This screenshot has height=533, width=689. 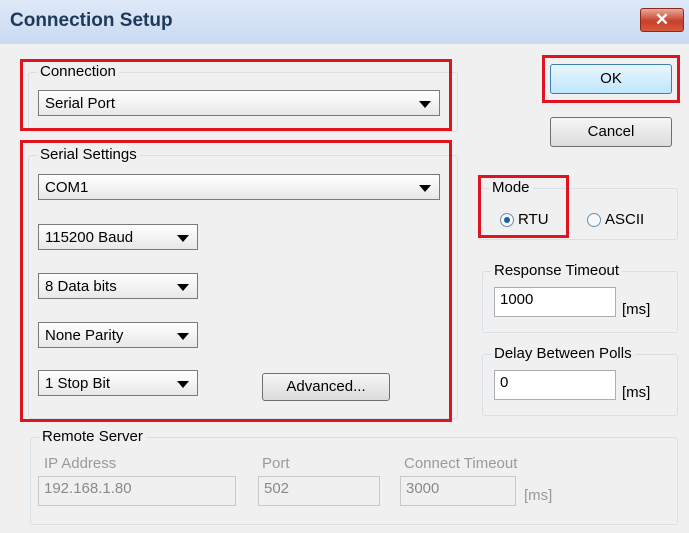 I want to click on port-label: Port, so click(x=276, y=463).